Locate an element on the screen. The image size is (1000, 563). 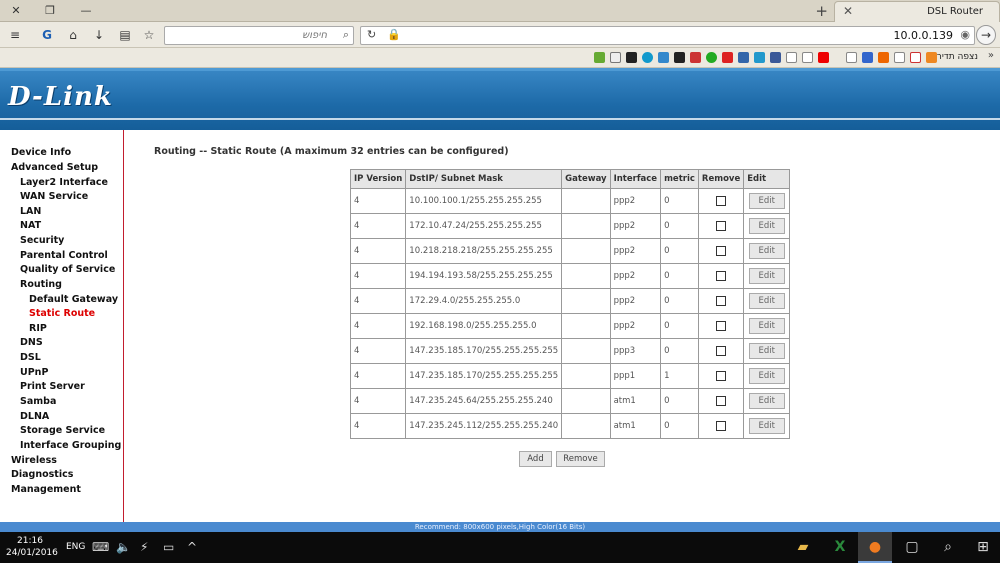
chevron-up-icon: ^ is located at coordinates (192, 547).